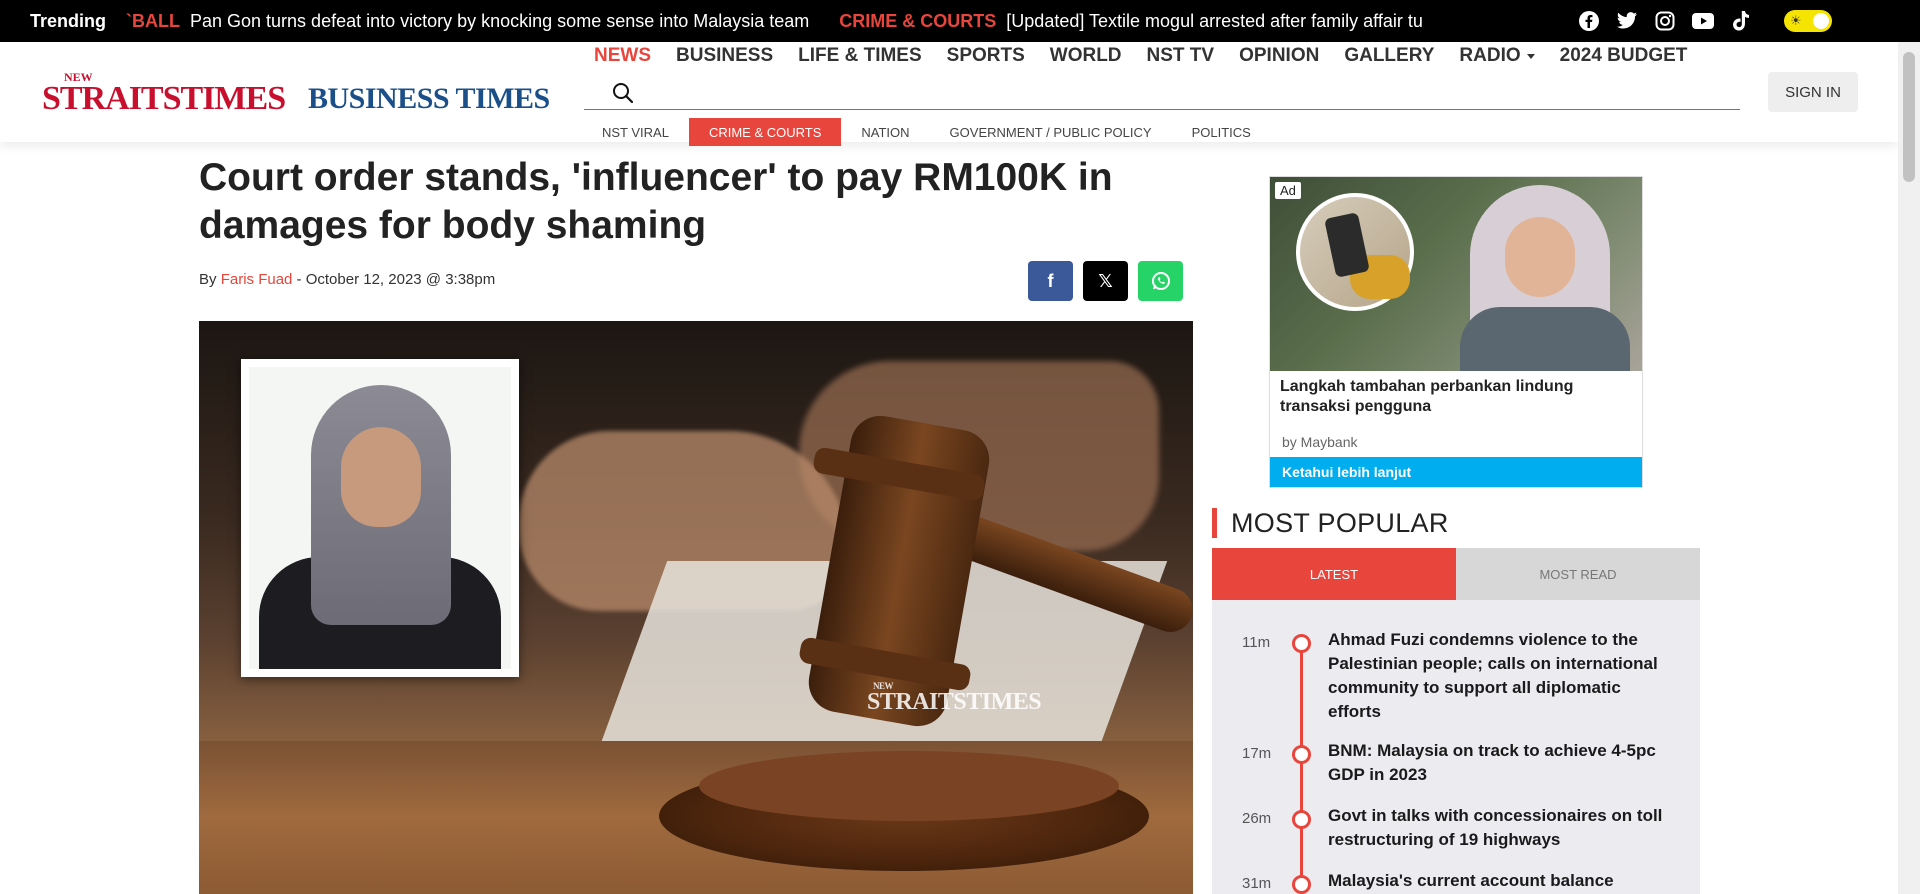  Describe the element at coordinates (1257, 883) in the screenshot. I see `item-time: 31m` at that location.